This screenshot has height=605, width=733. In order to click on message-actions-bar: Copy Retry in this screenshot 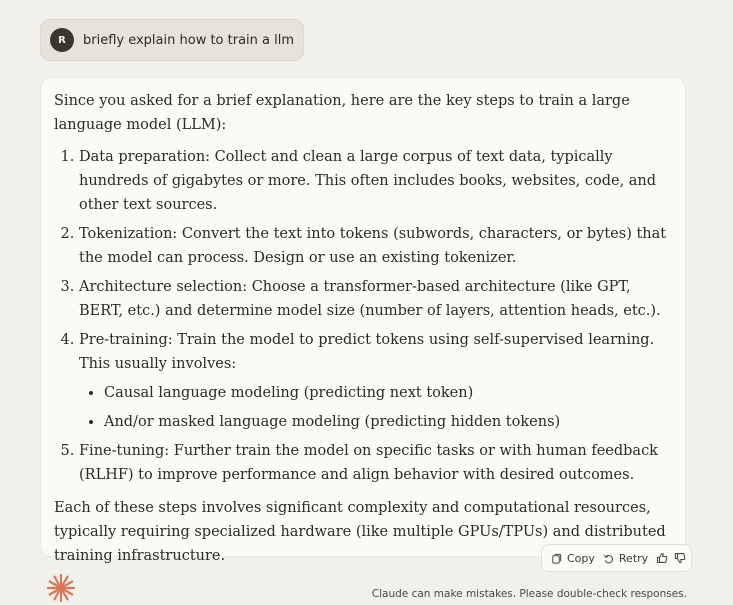, I will do `click(616, 558)`.